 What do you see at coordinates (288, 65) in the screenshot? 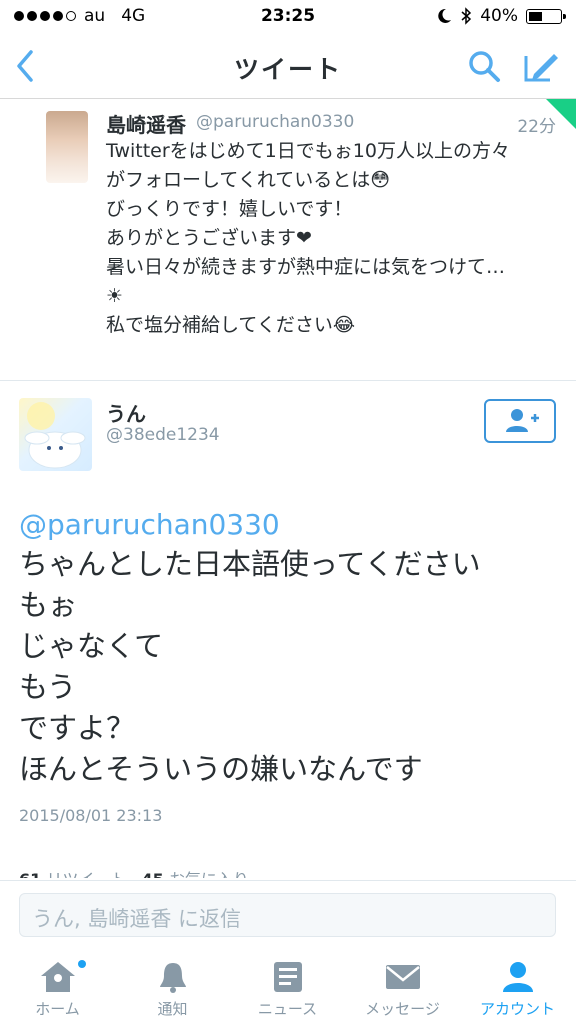
I see `navigation-bar: ツイート` at bounding box center [288, 65].